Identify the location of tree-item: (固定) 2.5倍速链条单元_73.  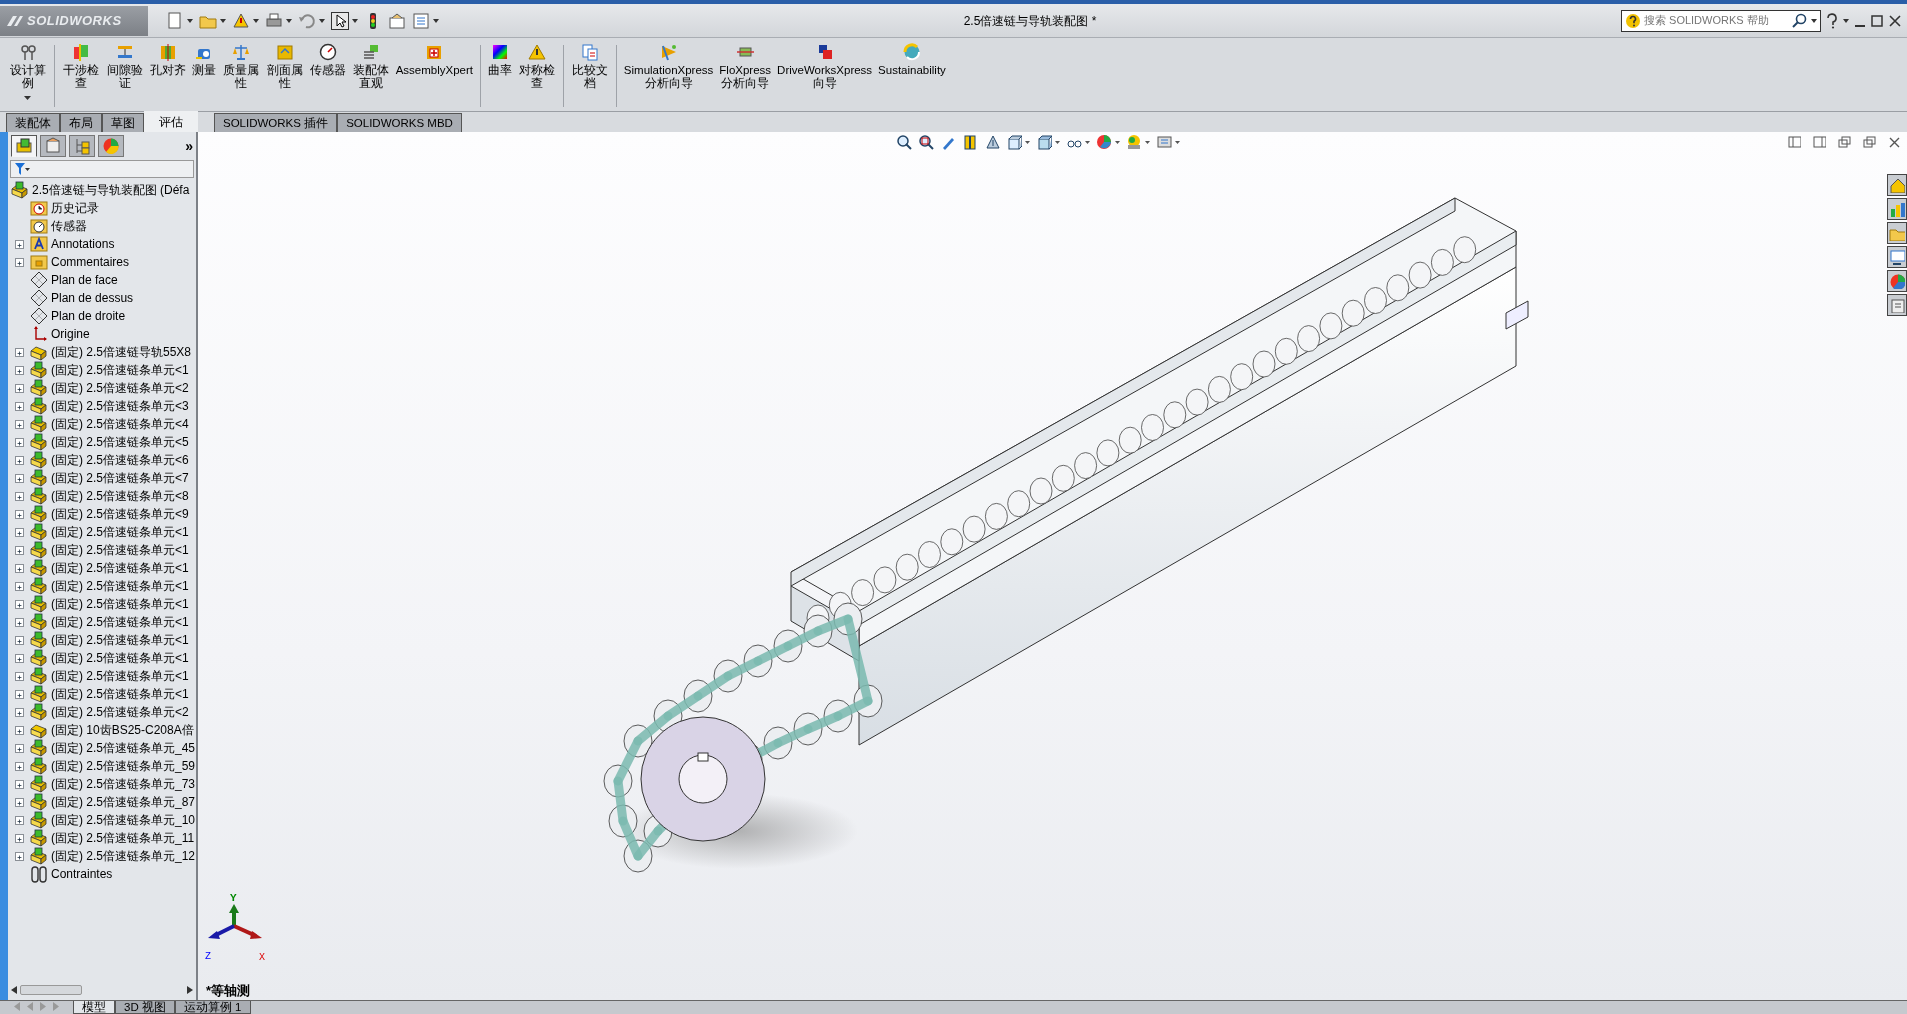
(123, 784).